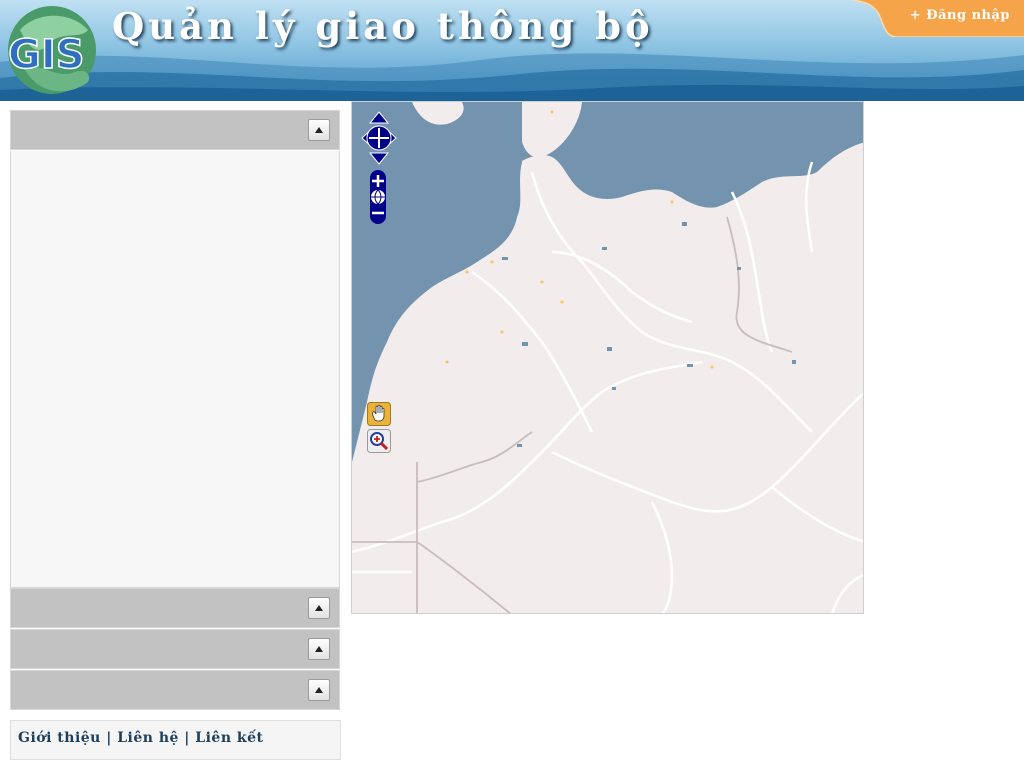  I want to click on link-links: Liên kết, so click(229, 738).